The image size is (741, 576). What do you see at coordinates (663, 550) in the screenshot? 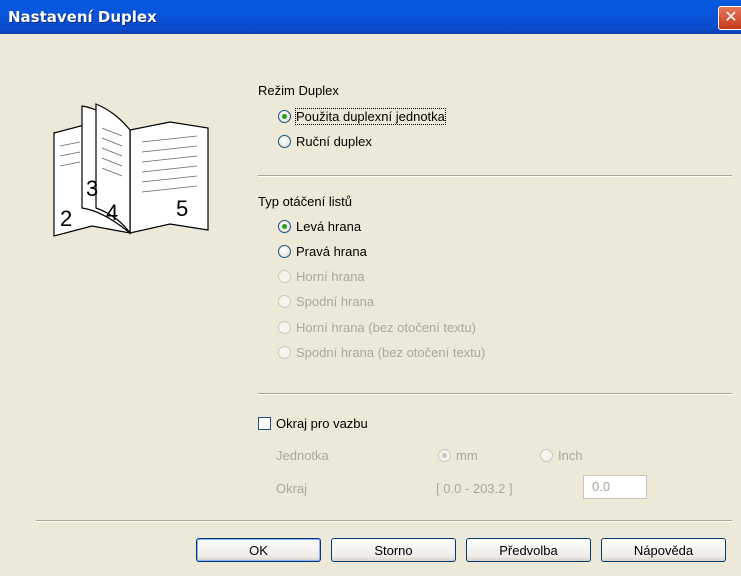
I see `help-button: Nápověda` at bounding box center [663, 550].